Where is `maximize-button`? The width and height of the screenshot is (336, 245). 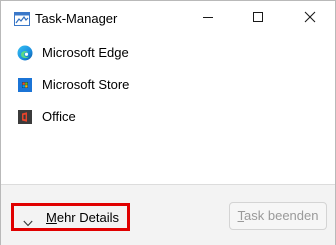 maximize-button is located at coordinates (258, 19).